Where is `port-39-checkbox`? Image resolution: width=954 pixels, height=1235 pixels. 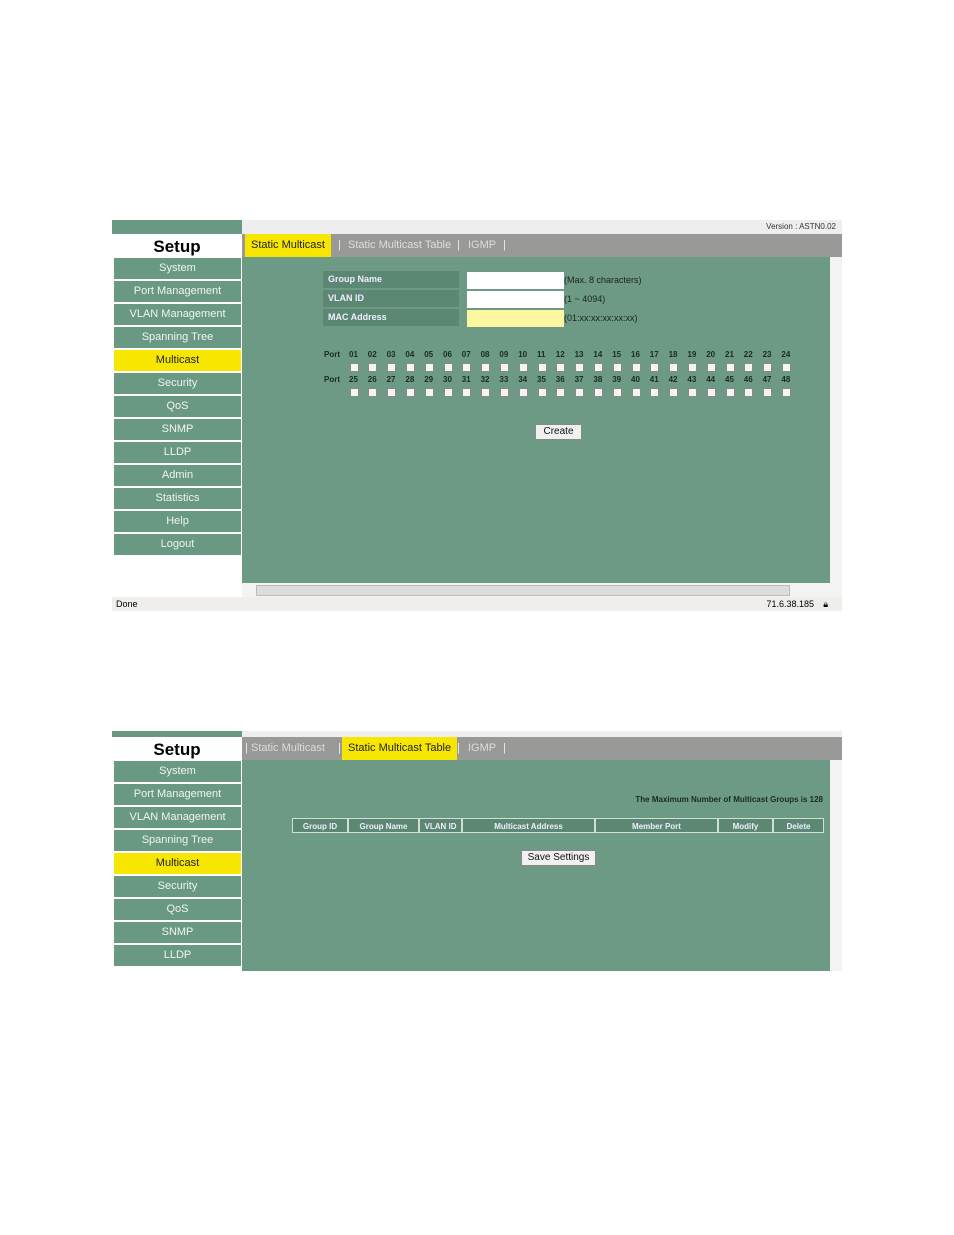 port-39-checkbox is located at coordinates (617, 392).